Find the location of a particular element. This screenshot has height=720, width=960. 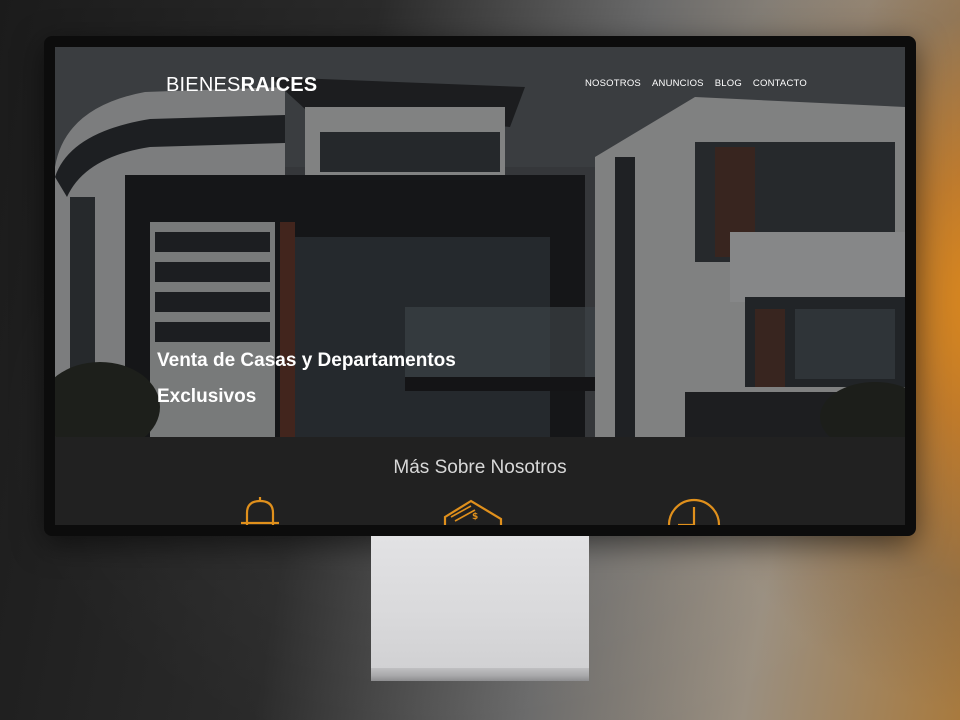

site-logo: BIENESRAICES is located at coordinates (241, 85).